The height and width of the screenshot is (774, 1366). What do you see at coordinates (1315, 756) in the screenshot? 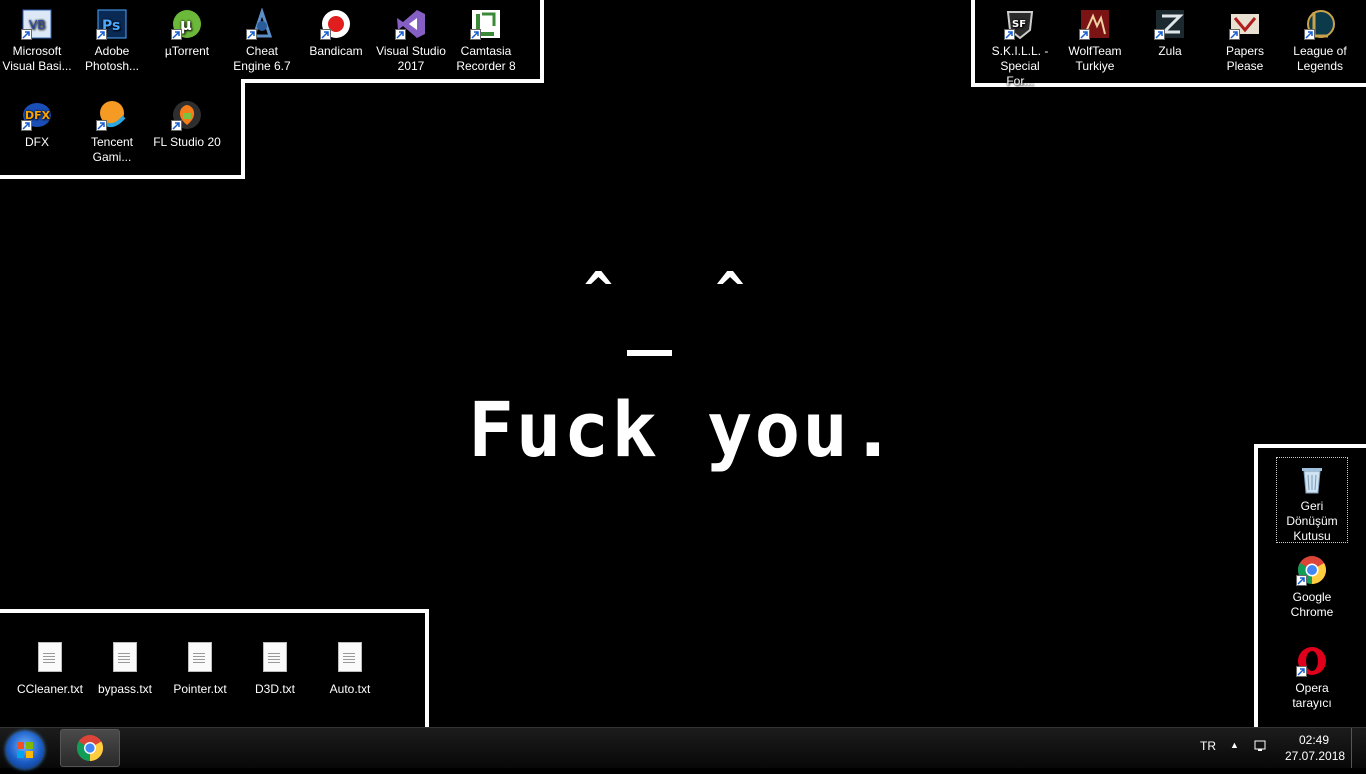
I see `clock-date: 27.07.2018` at bounding box center [1315, 756].